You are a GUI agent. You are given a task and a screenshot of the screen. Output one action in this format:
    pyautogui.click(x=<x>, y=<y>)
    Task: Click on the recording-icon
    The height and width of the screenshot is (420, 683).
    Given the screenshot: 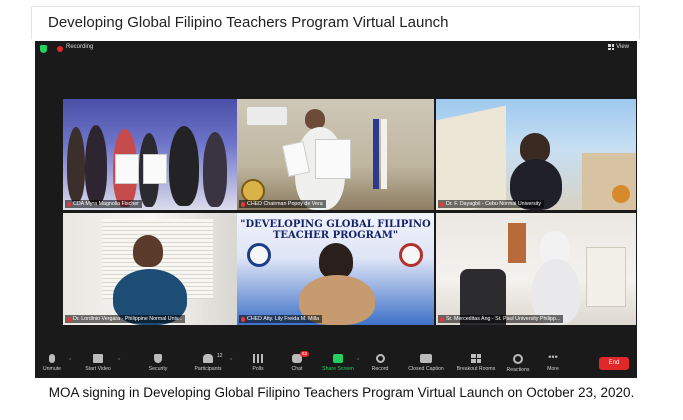 What is the action you would take?
    pyautogui.click(x=60, y=49)
    